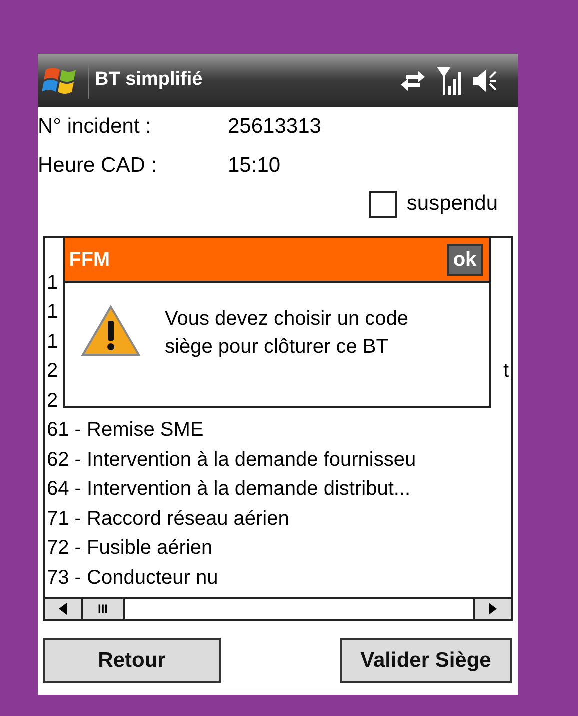 The width and height of the screenshot is (578, 716). What do you see at coordinates (254, 165) in the screenshot?
I see `field-value: 15:10` at bounding box center [254, 165].